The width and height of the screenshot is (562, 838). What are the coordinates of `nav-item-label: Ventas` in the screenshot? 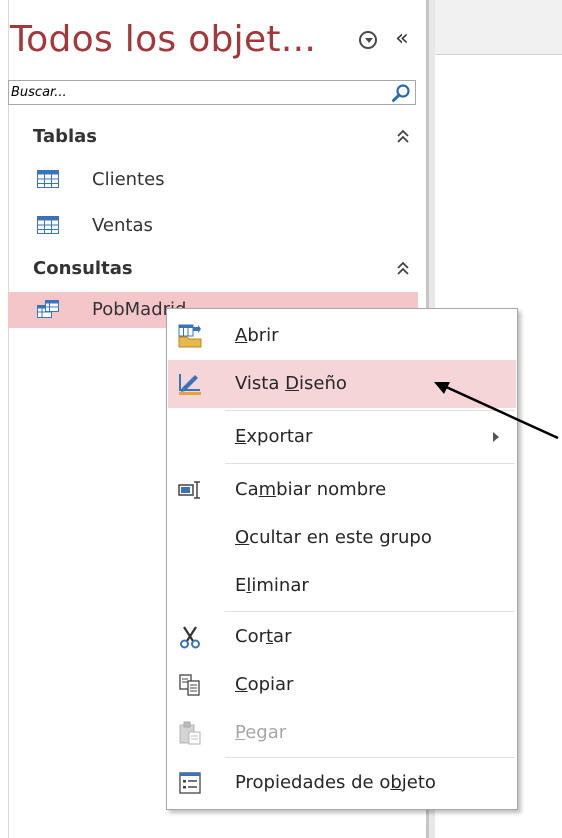 It's located at (122, 225).